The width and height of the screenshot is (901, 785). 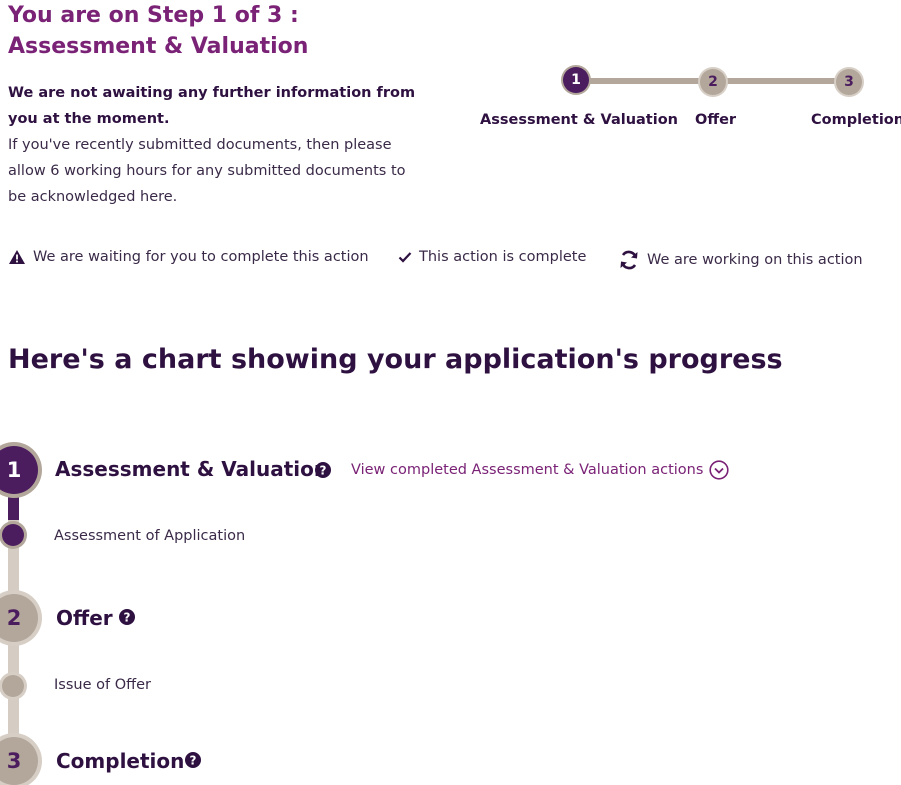 I want to click on stage-1-sub-label: Assessment of Application, so click(x=150, y=536).